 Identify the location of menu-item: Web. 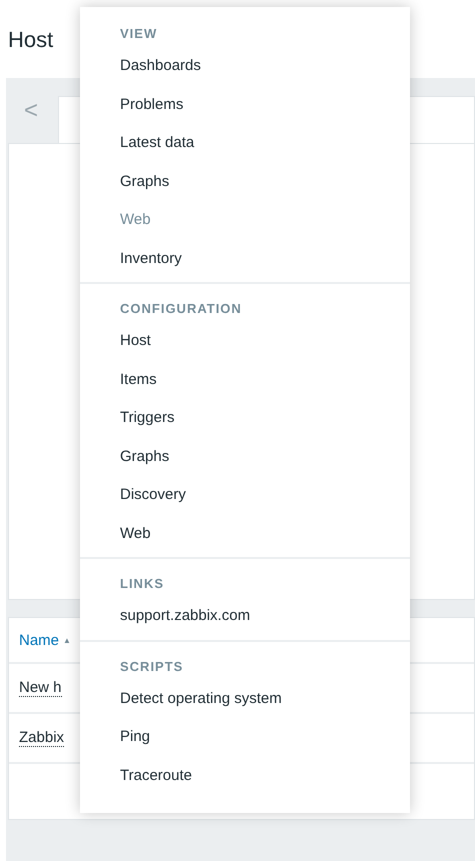
(135, 533).